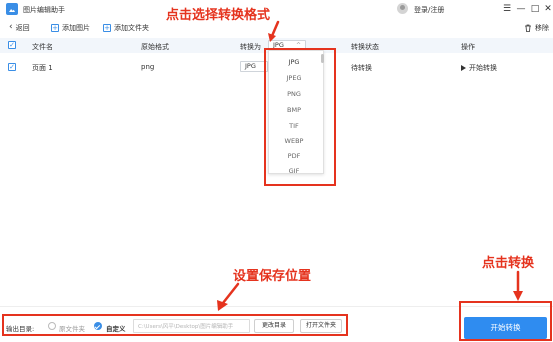 The height and width of the screenshot is (342, 553). I want to click on back-label: 返回, so click(22, 27).